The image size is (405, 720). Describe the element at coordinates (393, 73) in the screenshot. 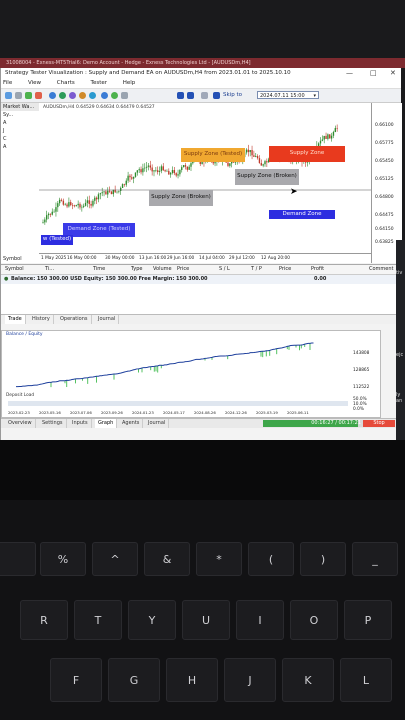

I see `close-button: ✕` at that location.